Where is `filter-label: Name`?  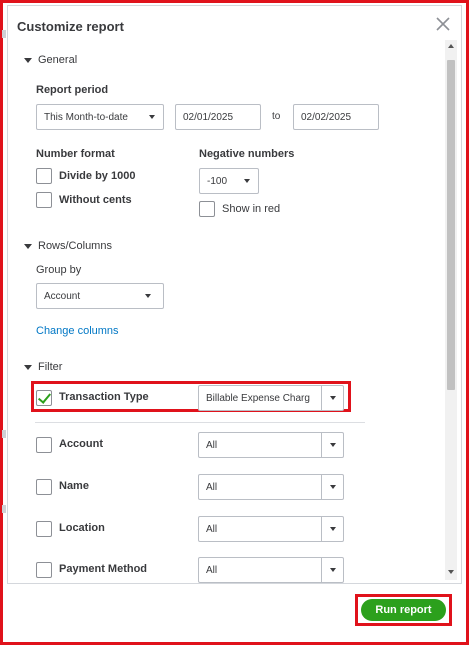
filter-label: Name is located at coordinates (74, 486).